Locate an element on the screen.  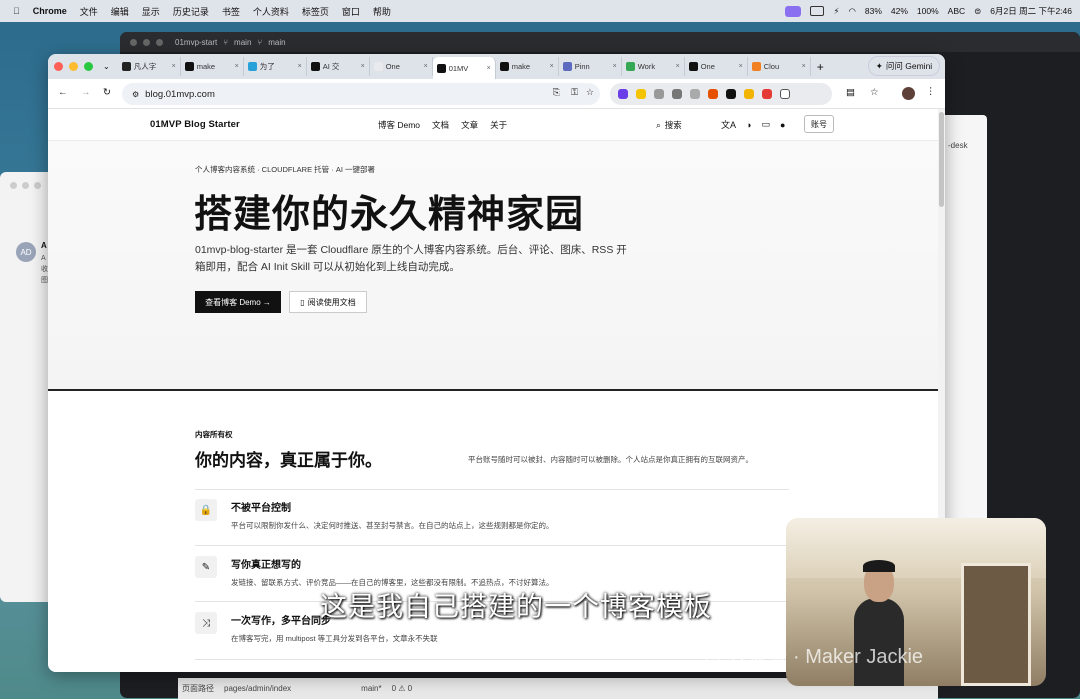
account-button: 账号 is located at coordinates (819, 124).